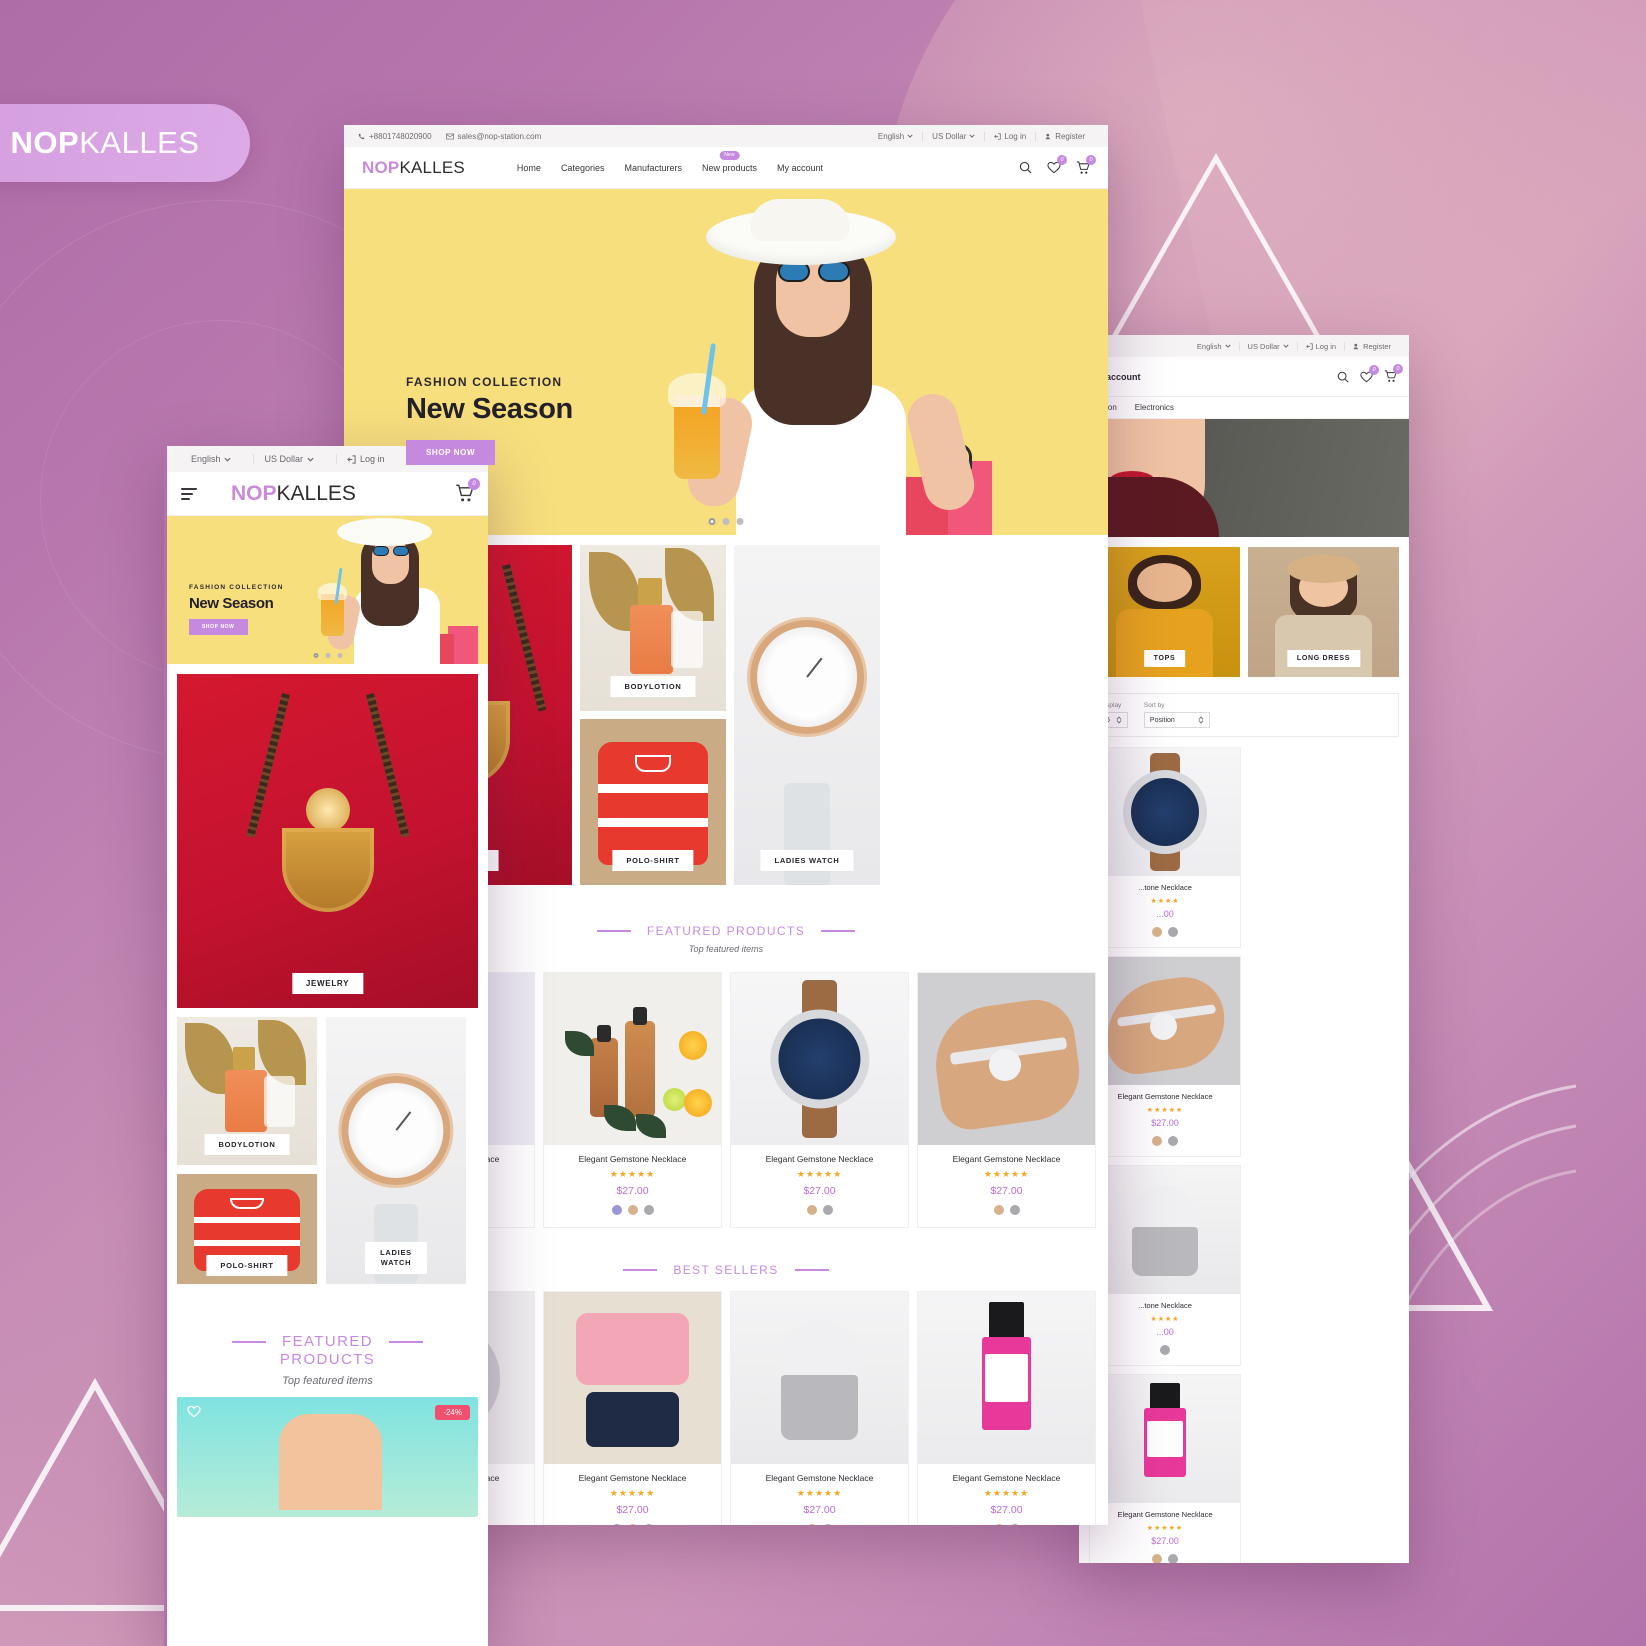 This screenshot has height=1646, width=1646. What do you see at coordinates (194, 1414) in the screenshot?
I see `mobile-wishlist-icon` at bounding box center [194, 1414].